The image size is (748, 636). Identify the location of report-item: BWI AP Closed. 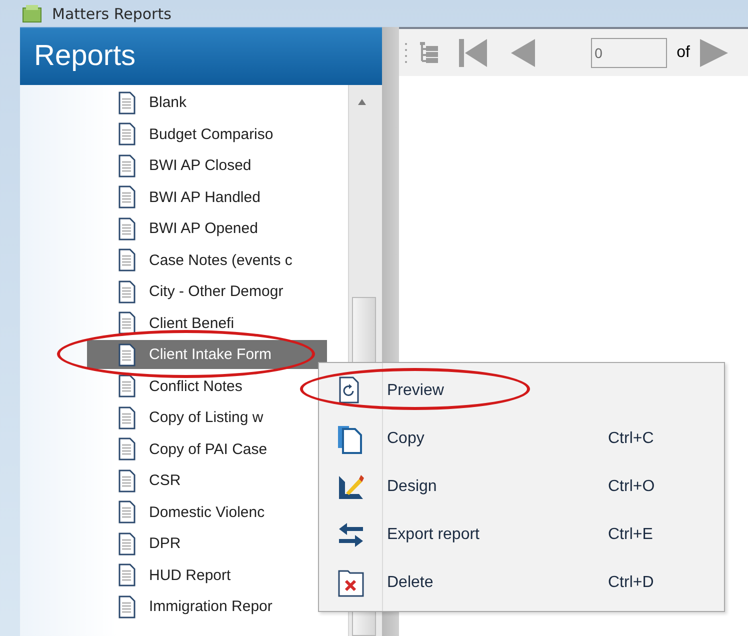
(207, 166).